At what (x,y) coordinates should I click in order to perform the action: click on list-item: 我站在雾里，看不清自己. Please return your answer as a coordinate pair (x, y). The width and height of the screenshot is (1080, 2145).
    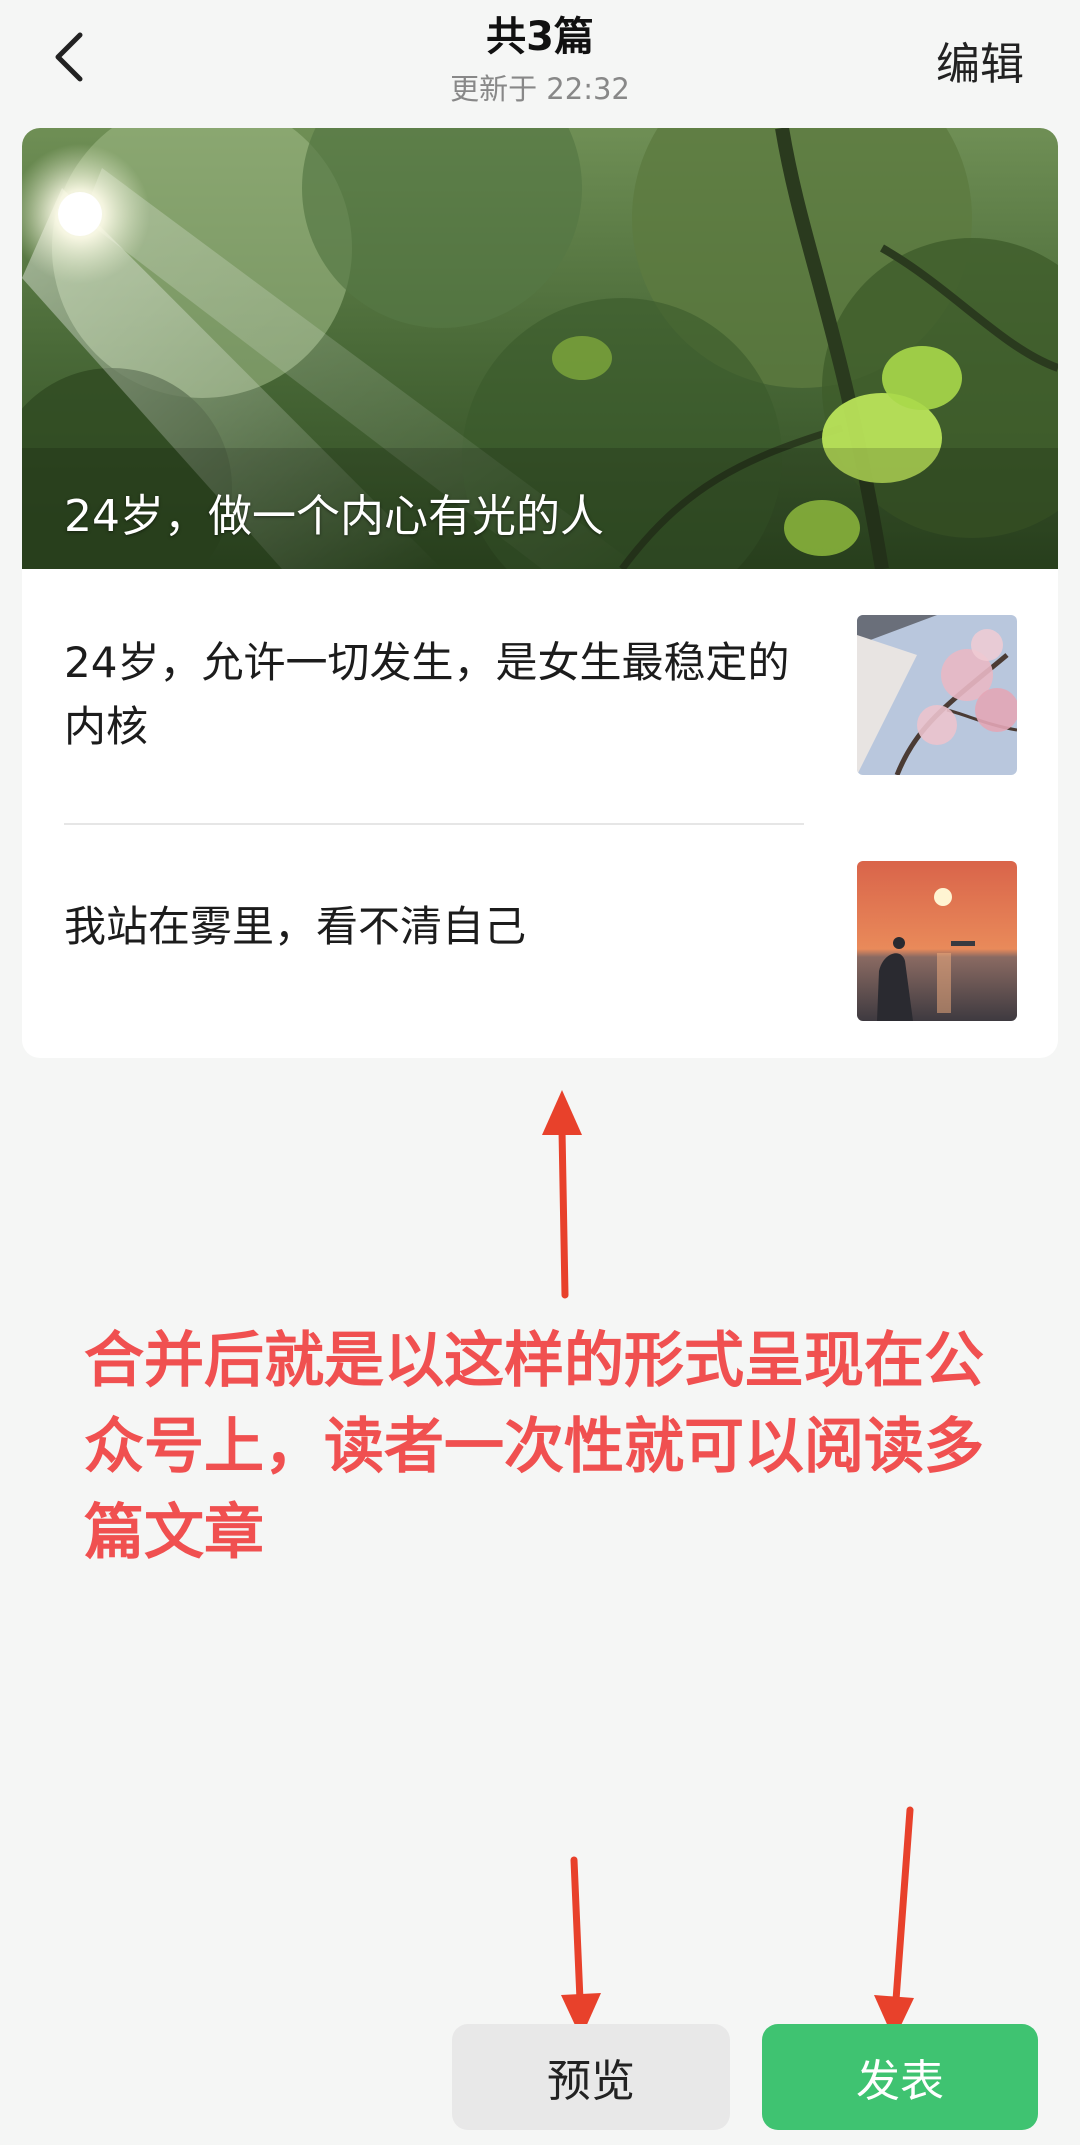
    Looking at the image, I should click on (540, 941).